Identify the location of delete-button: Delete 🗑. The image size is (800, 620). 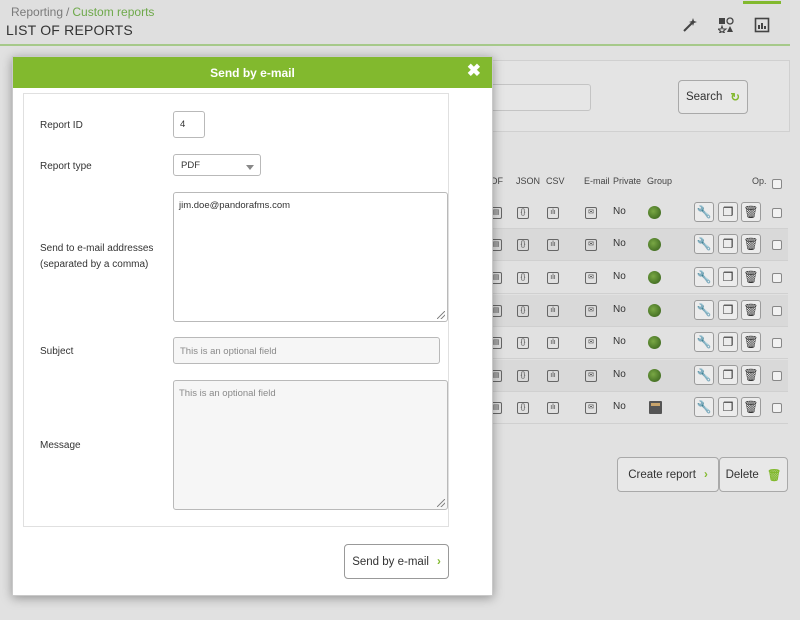
(753, 474).